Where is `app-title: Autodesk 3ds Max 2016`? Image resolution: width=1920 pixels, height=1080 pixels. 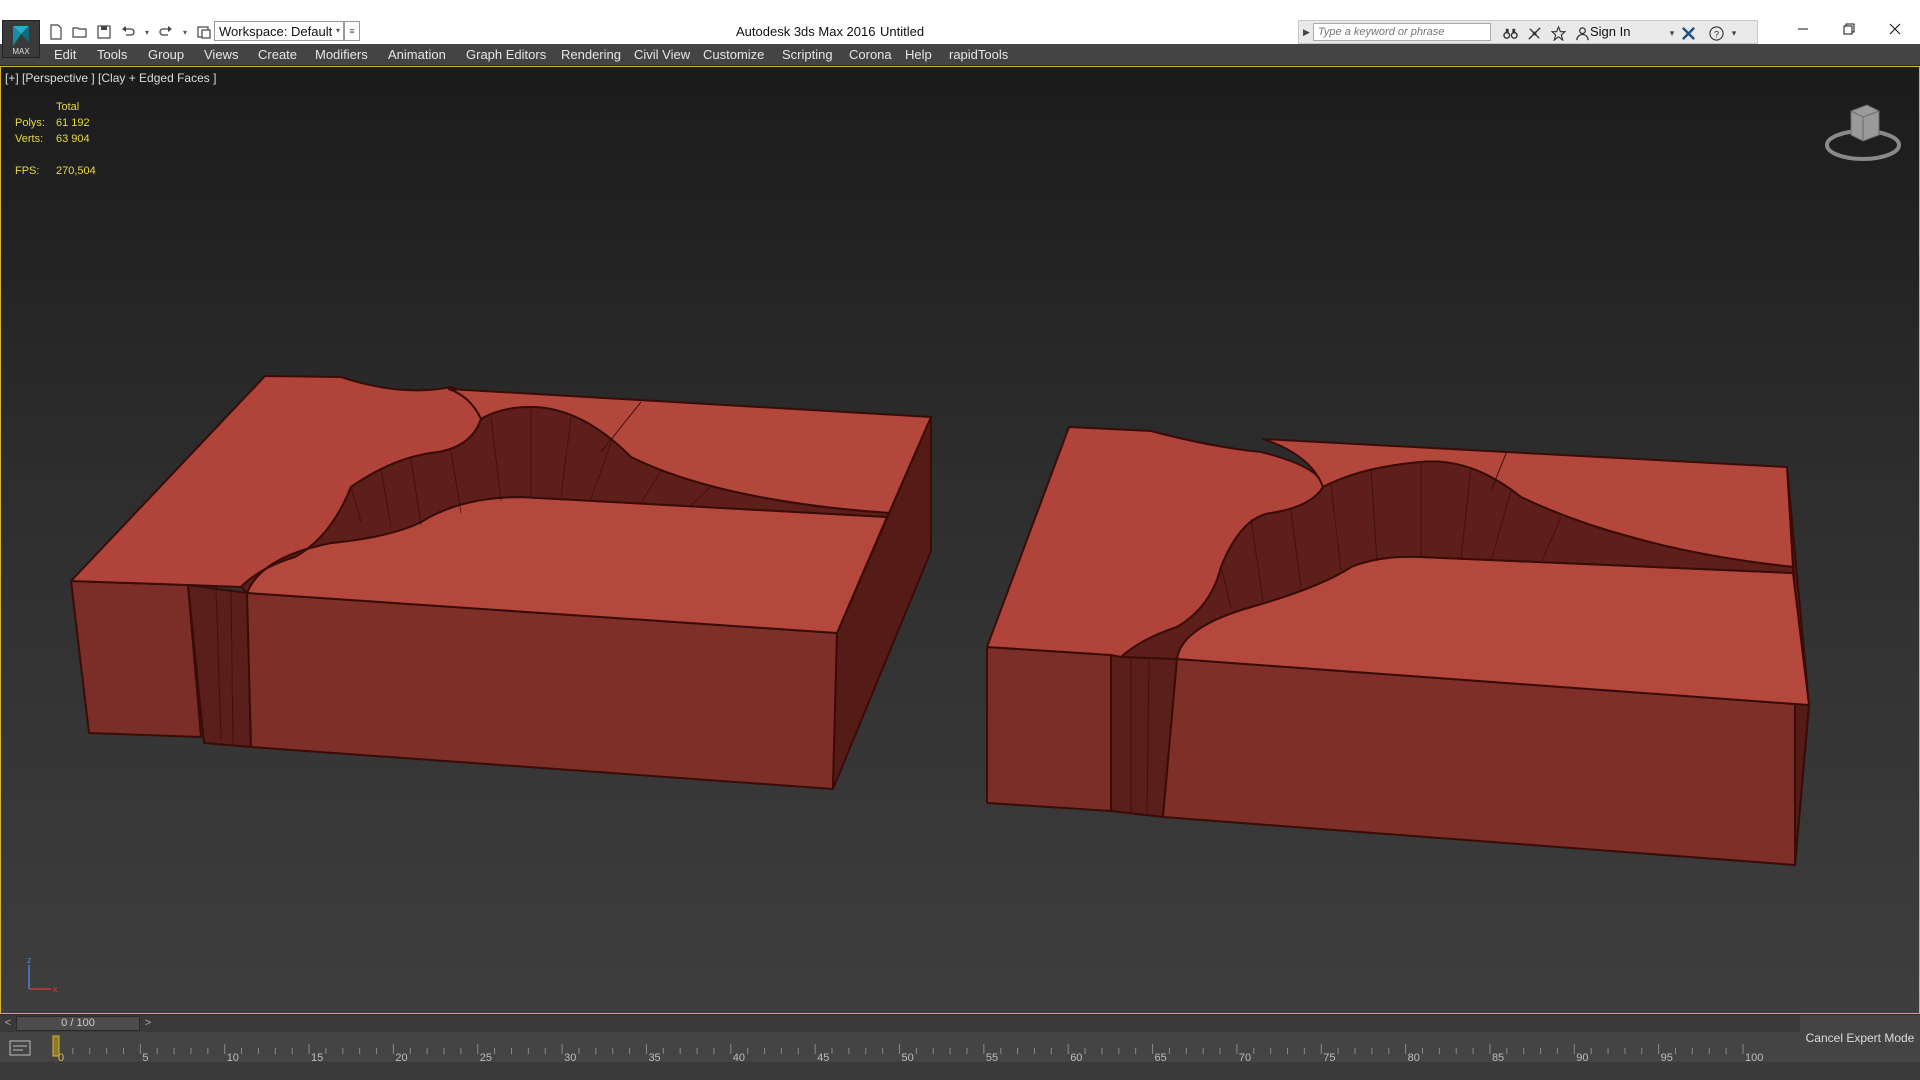
app-title: Autodesk 3ds Max 2016 is located at coordinates (806, 31).